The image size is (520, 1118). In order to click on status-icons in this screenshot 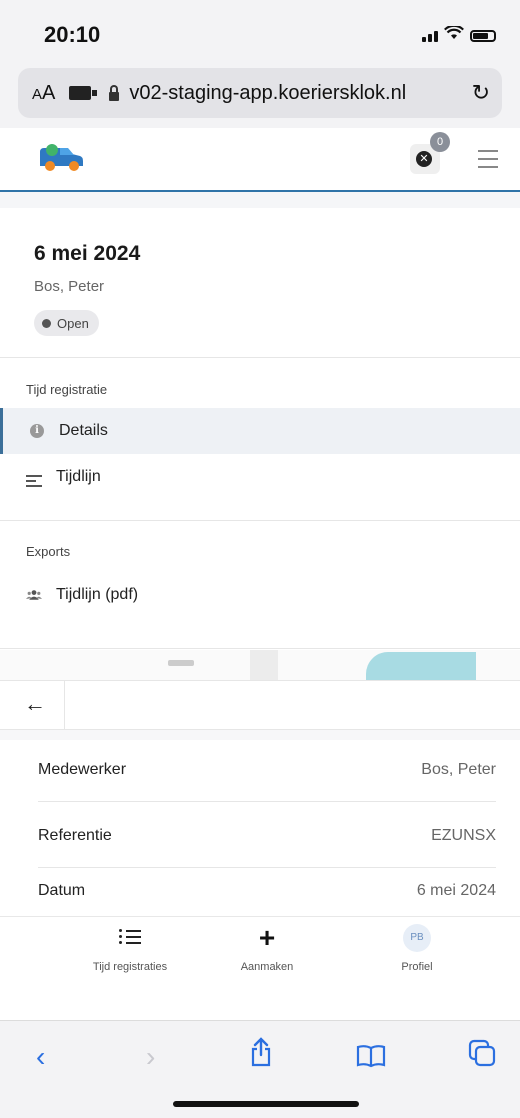, I will do `click(459, 34)`.